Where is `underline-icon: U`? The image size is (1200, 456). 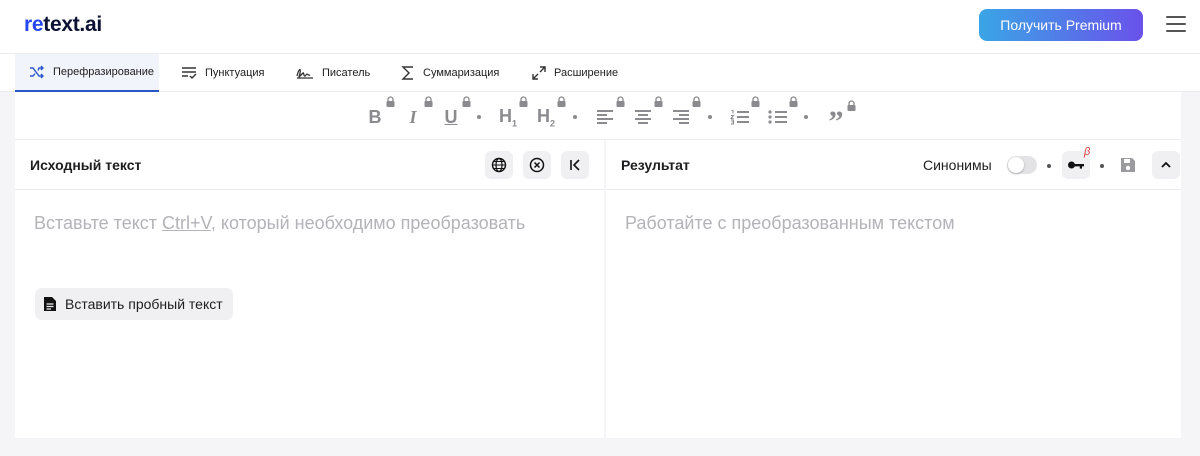
underline-icon: U is located at coordinates (451, 116).